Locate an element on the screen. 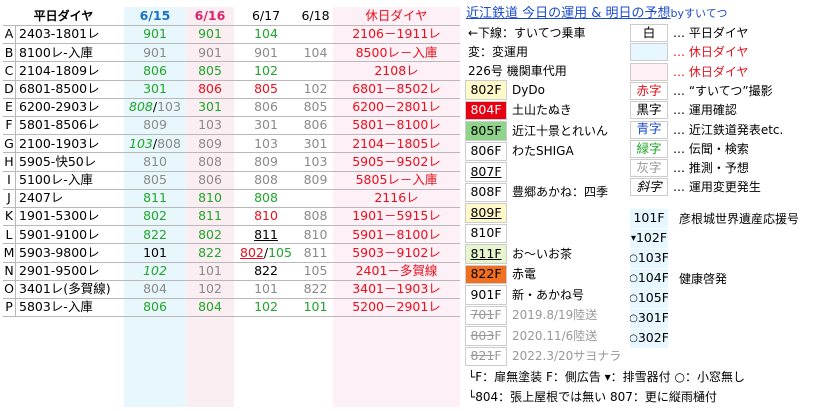 Image resolution: width=823 pixels, height=411 pixels. holiday-train: 3401－1903レ is located at coordinates (396, 290).